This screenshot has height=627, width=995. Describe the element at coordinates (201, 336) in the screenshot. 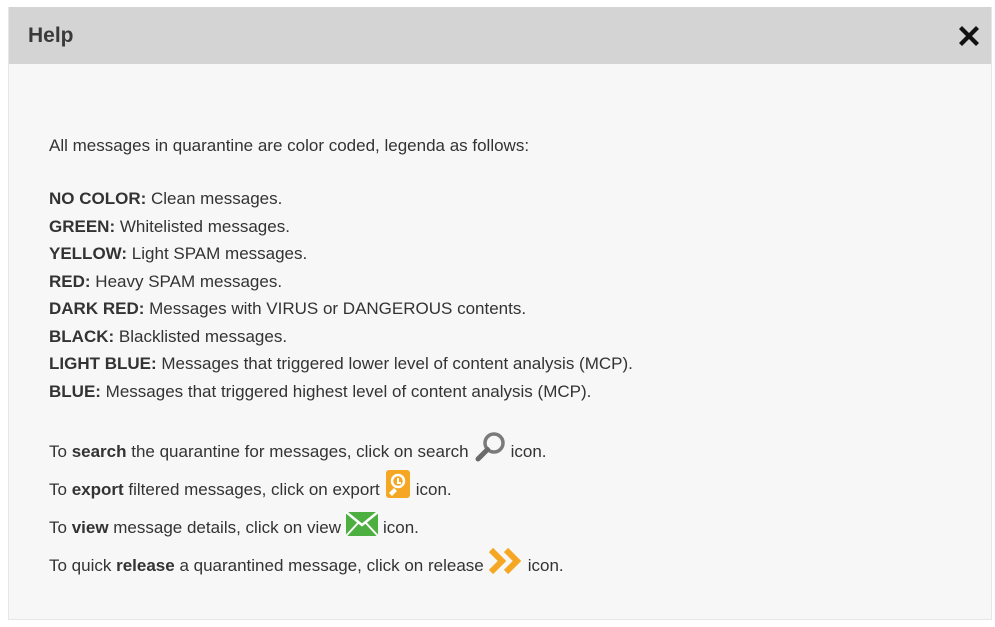

I see `legend-description: Blacklisted messages.` at that location.